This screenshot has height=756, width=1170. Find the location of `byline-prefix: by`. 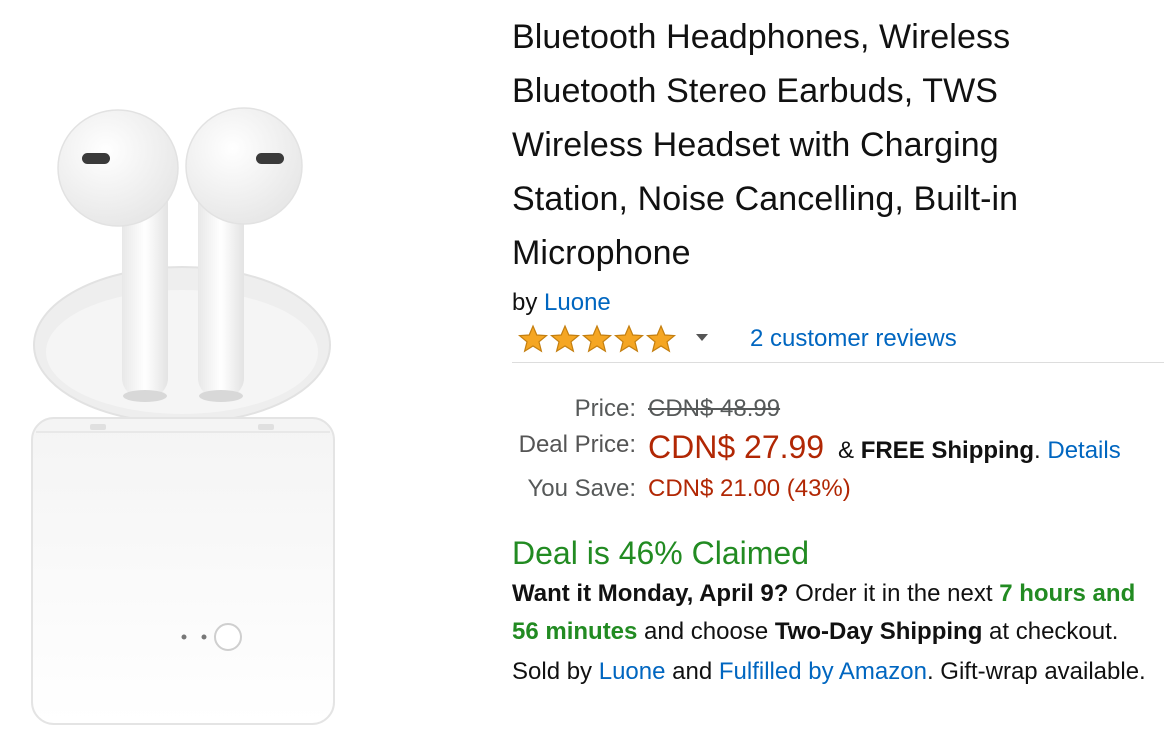

byline-prefix: by is located at coordinates (525, 302).